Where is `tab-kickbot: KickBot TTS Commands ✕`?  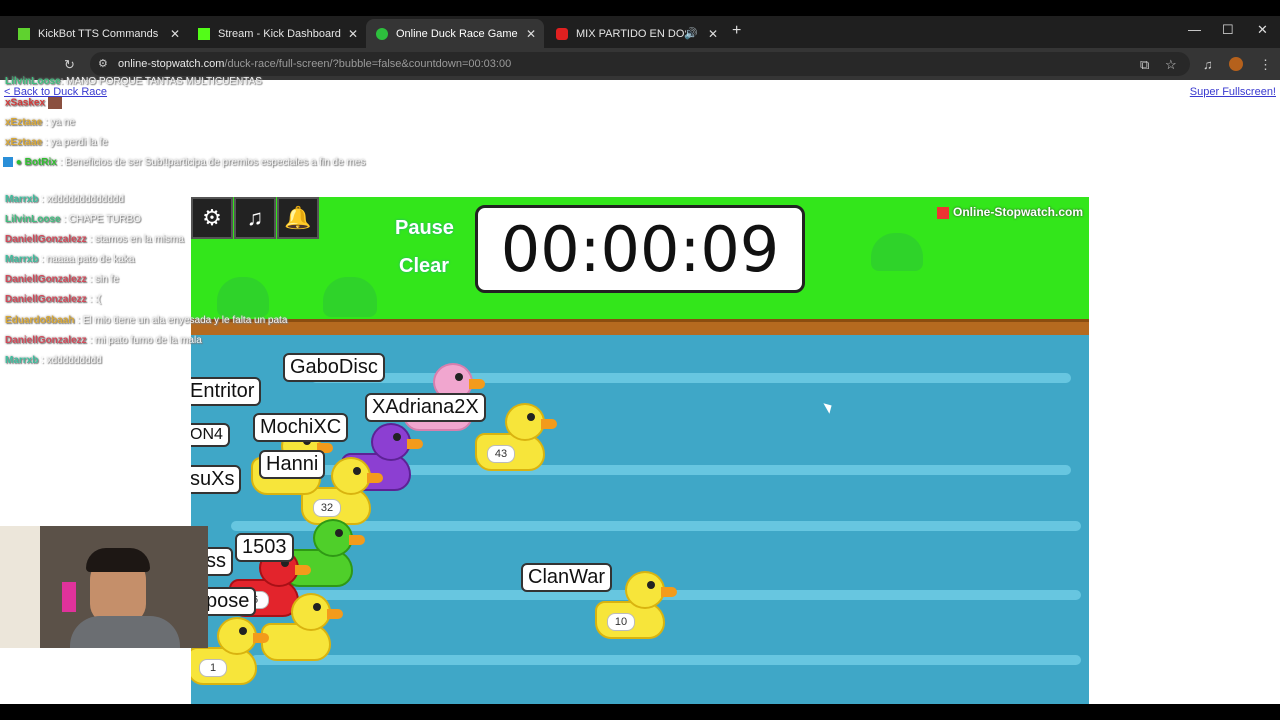 tab-kickbot: KickBot TTS Commands ✕ is located at coordinates (98, 33).